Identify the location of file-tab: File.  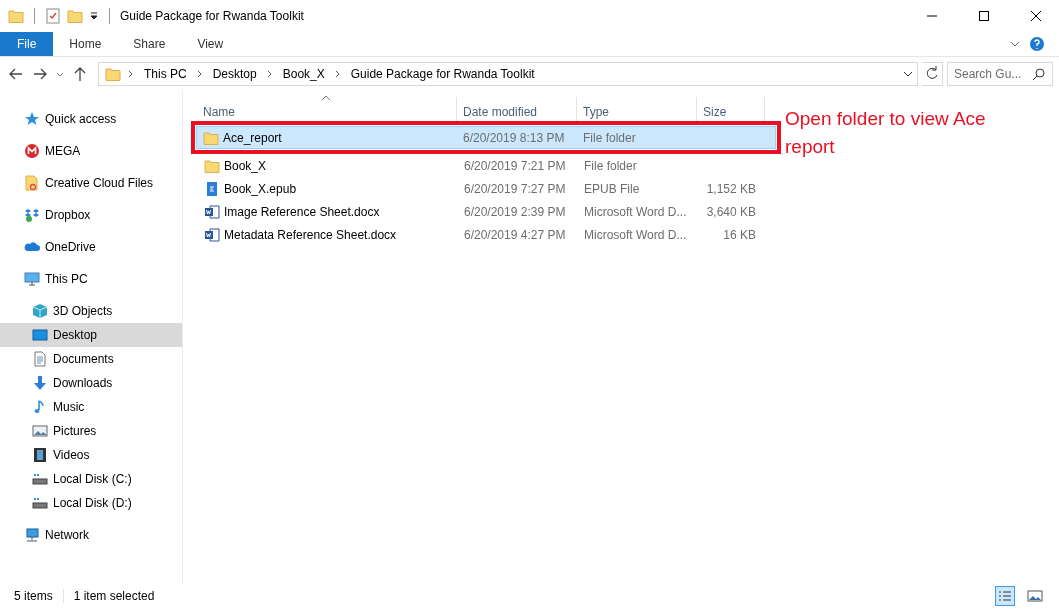
(27, 44).